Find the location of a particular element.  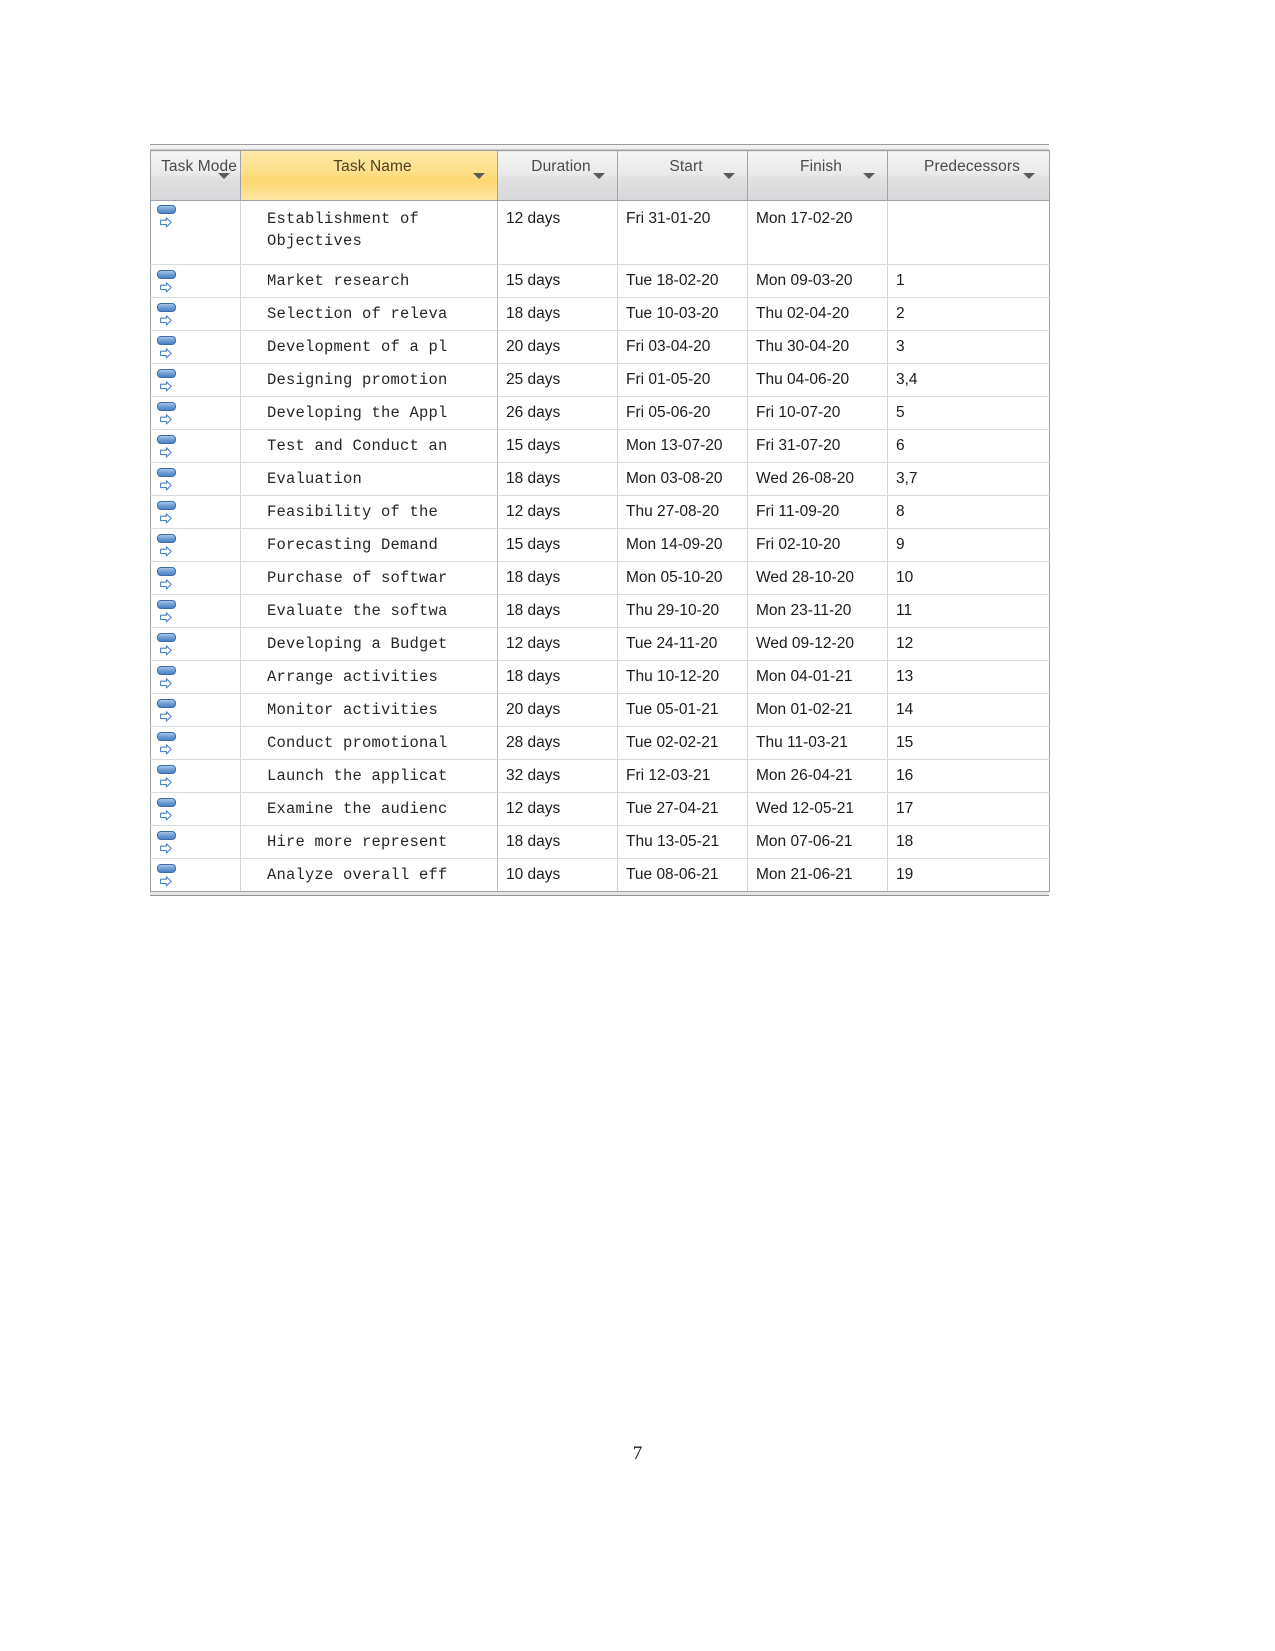

cell-start: Tue 05-01-21 is located at coordinates (682, 710).